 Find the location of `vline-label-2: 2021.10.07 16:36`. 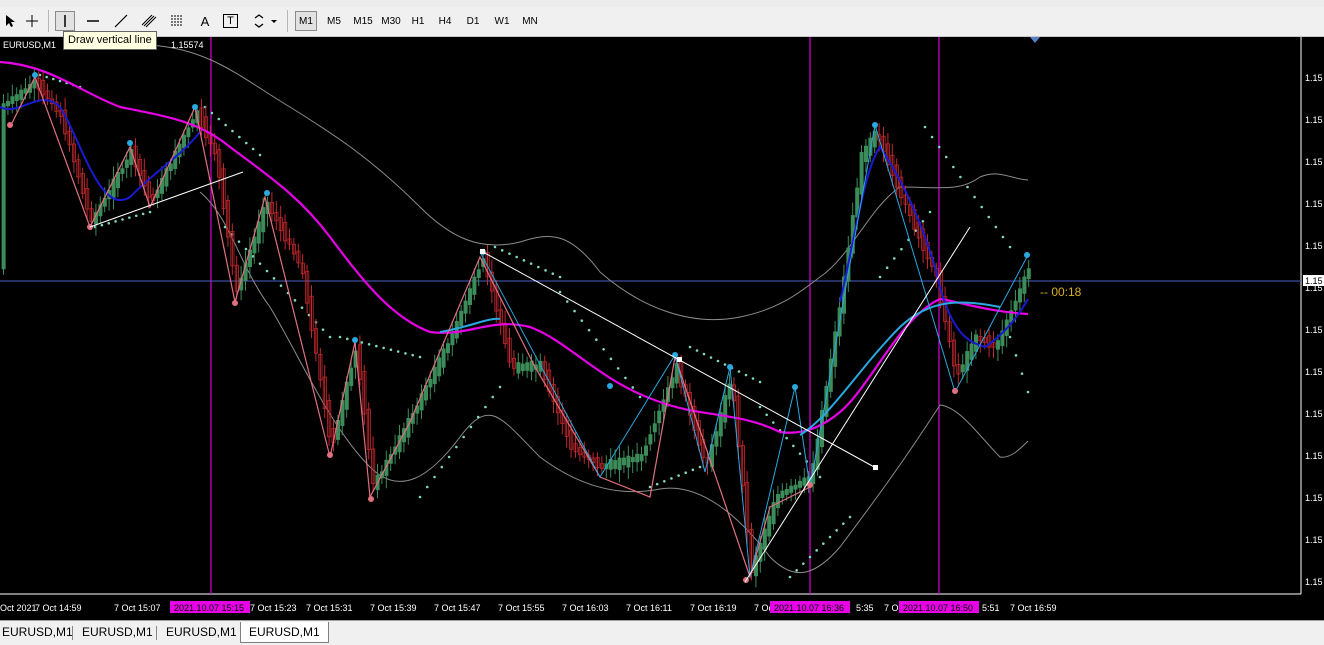

vline-label-2: 2021.10.07 16:36 is located at coordinates (809, 608).